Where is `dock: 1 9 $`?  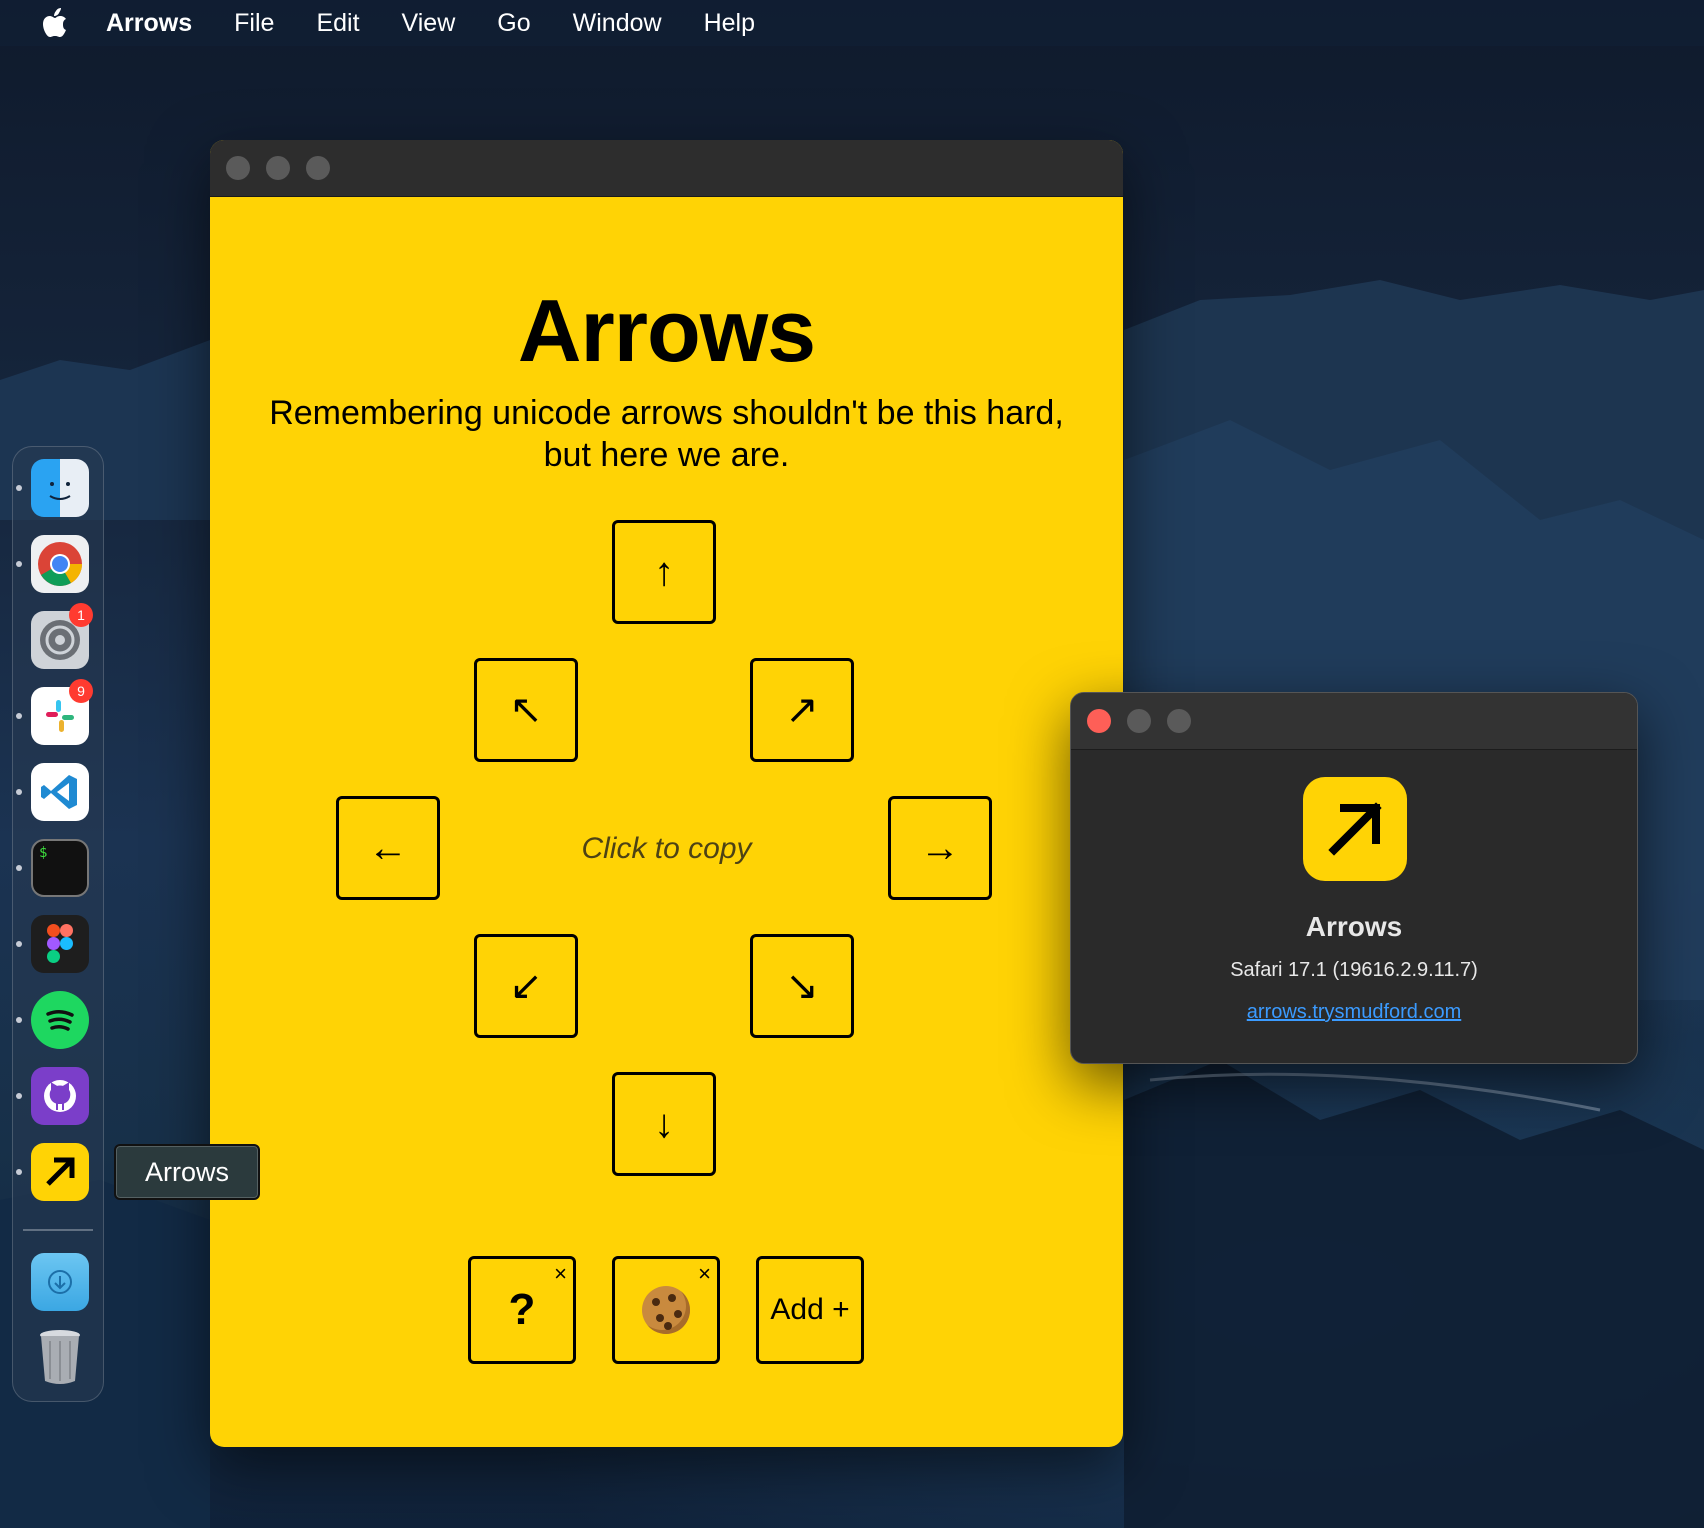
dock: 1 9 $ is located at coordinates (58, 924).